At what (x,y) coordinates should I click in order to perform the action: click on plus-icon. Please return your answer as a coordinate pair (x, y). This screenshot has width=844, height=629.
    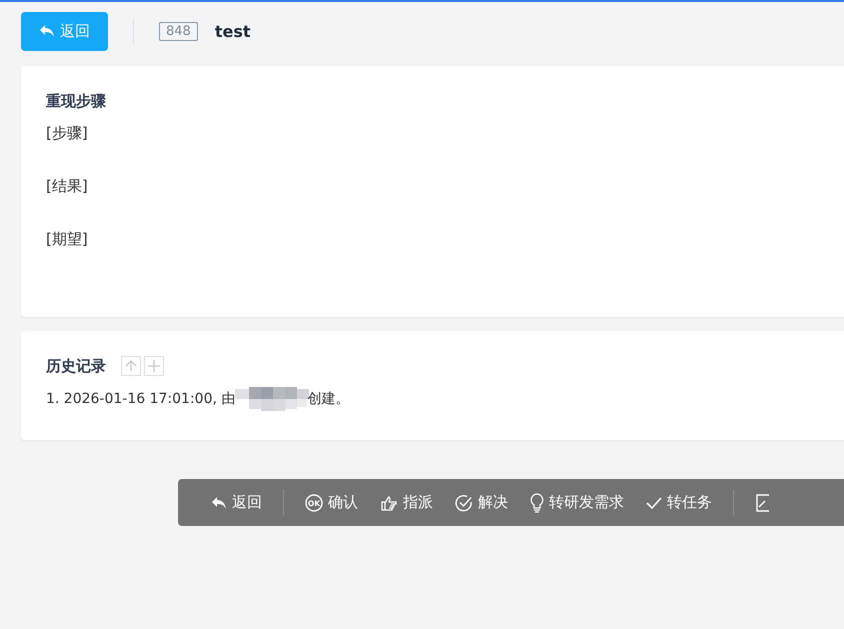
    Looking at the image, I should click on (154, 366).